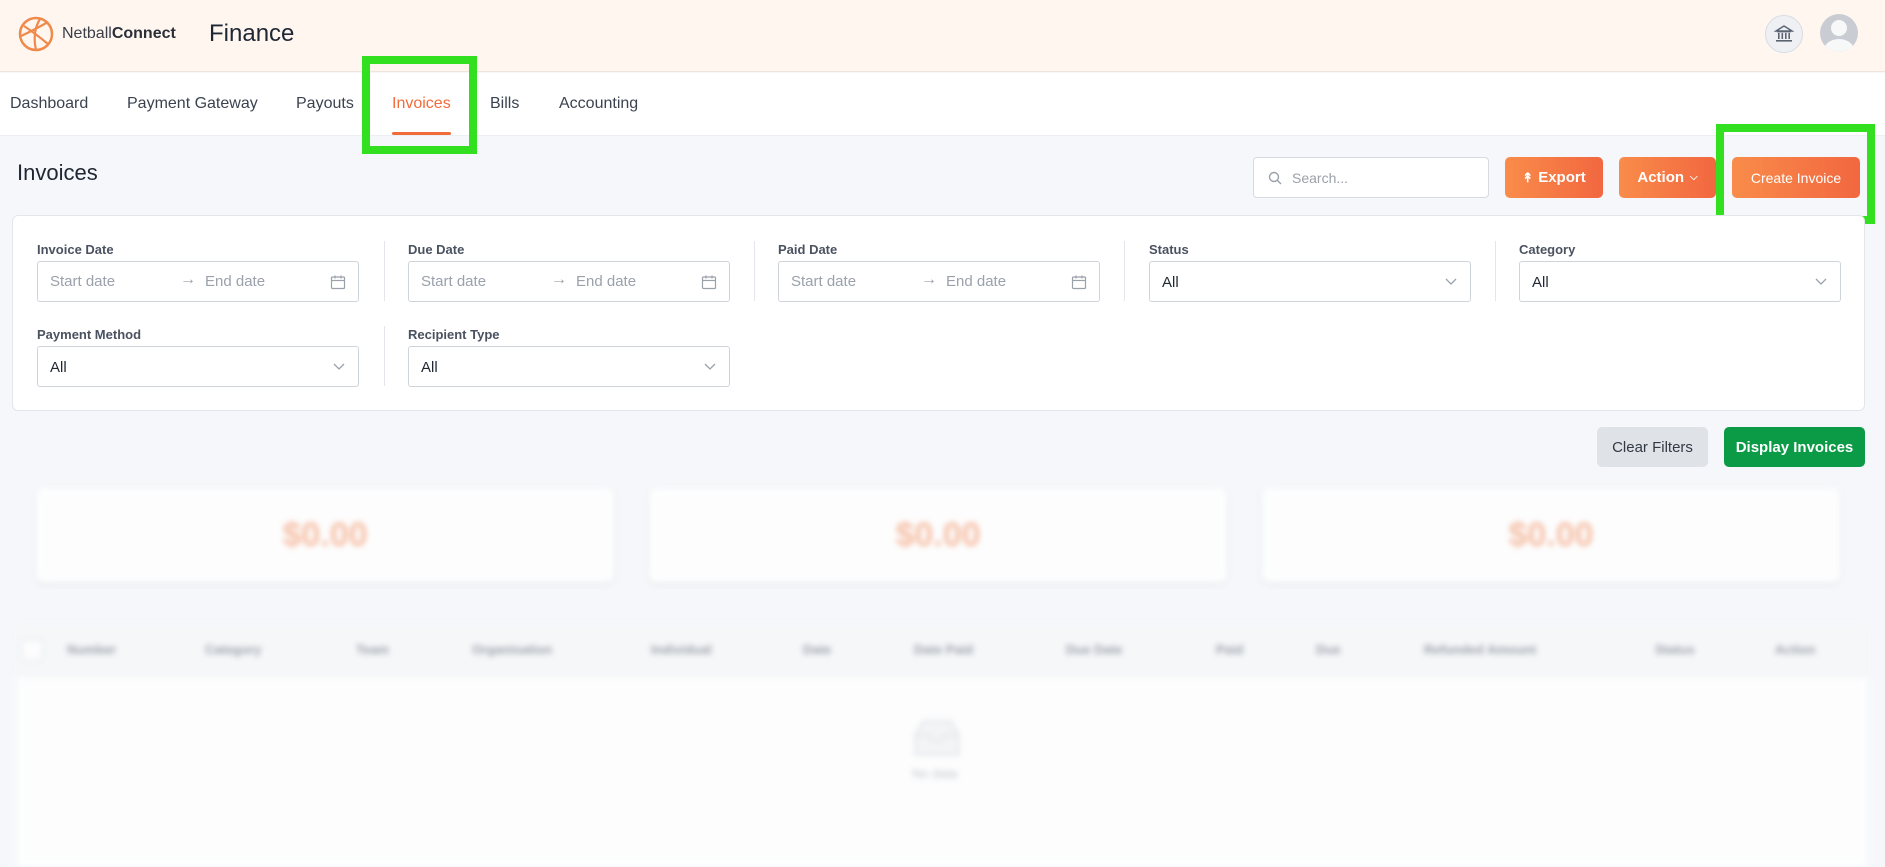 This screenshot has height=867, width=1885. Describe the element at coordinates (681, 649) in the screenshot. I see `column-header-individual: Individual` at that location.